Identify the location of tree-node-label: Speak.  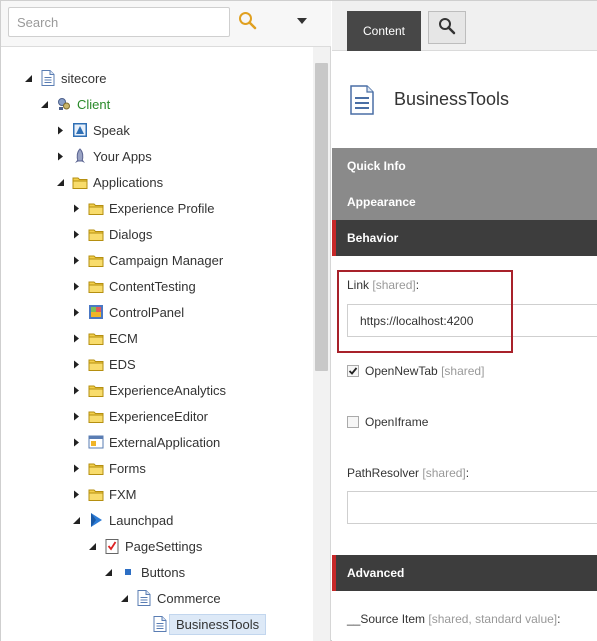
(111, 130).